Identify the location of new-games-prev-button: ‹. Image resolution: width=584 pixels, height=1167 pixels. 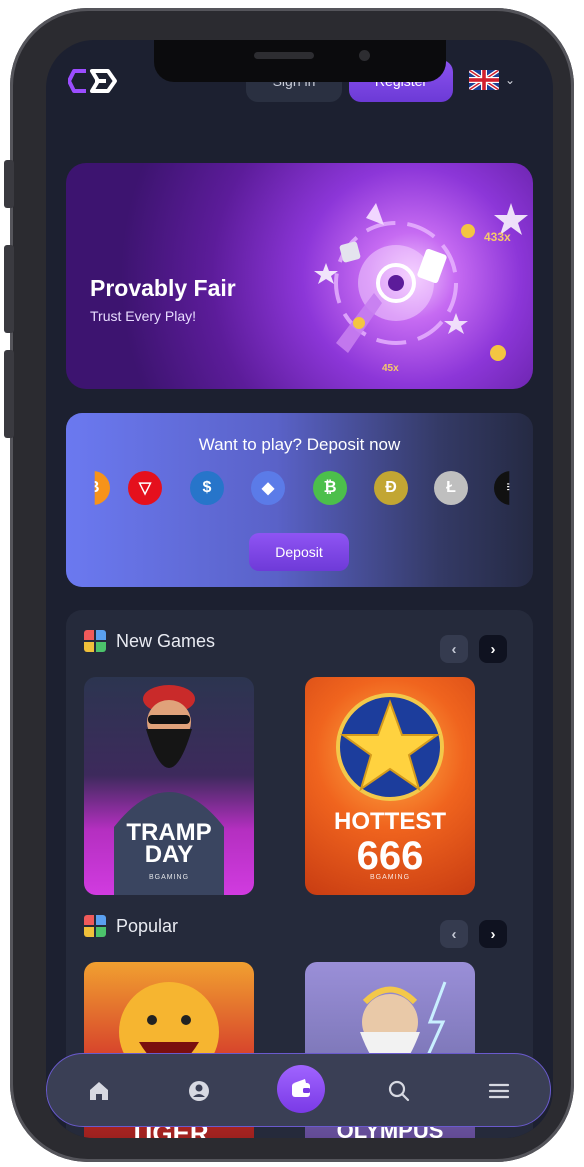
(454, 649).